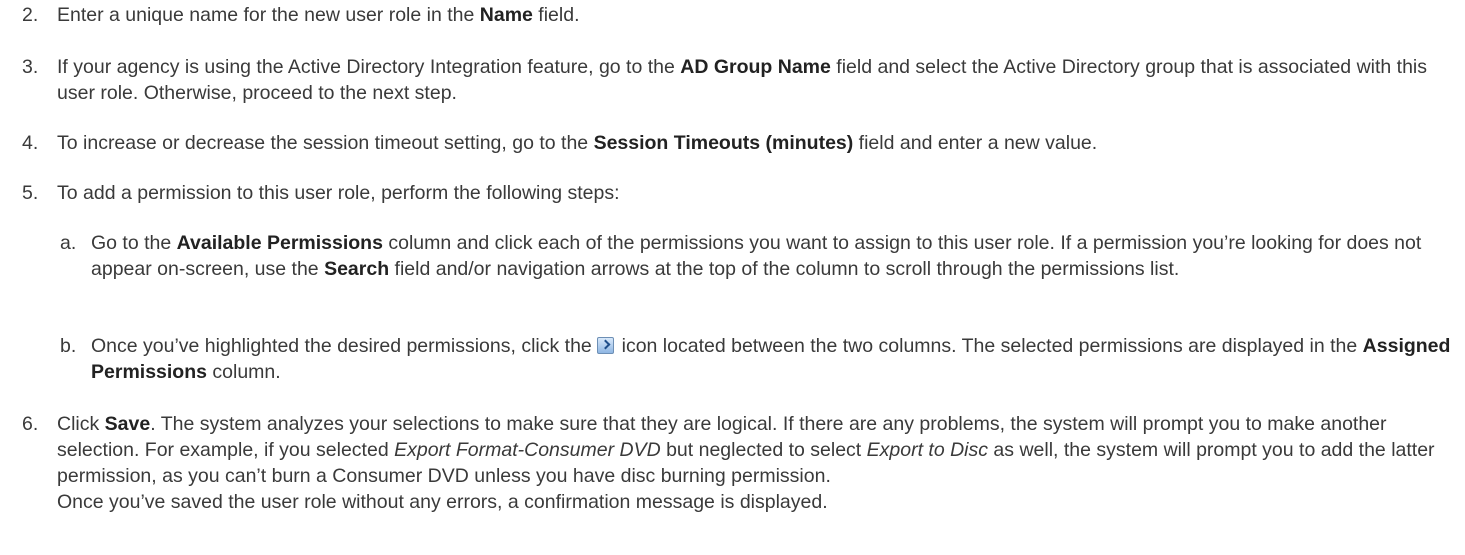  I want to click on substep-letter: a., so click(68, 243).